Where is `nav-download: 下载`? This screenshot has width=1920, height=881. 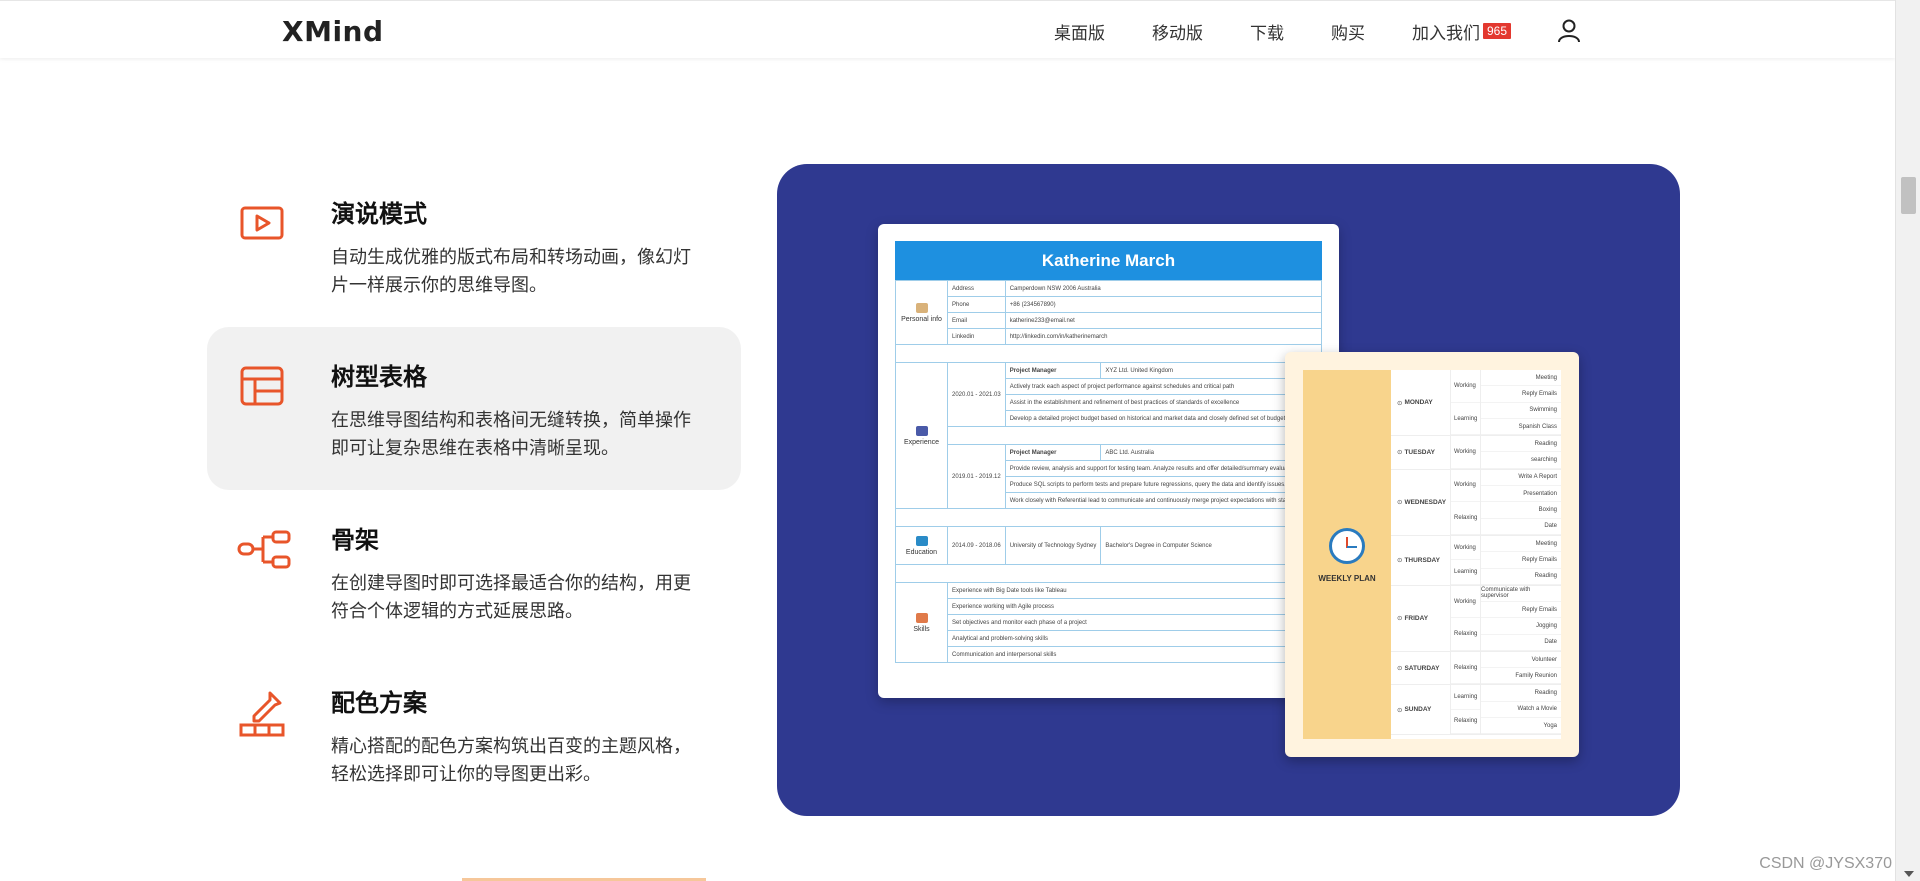 nav-download: 下载 is located at coordinates (1267, 31).